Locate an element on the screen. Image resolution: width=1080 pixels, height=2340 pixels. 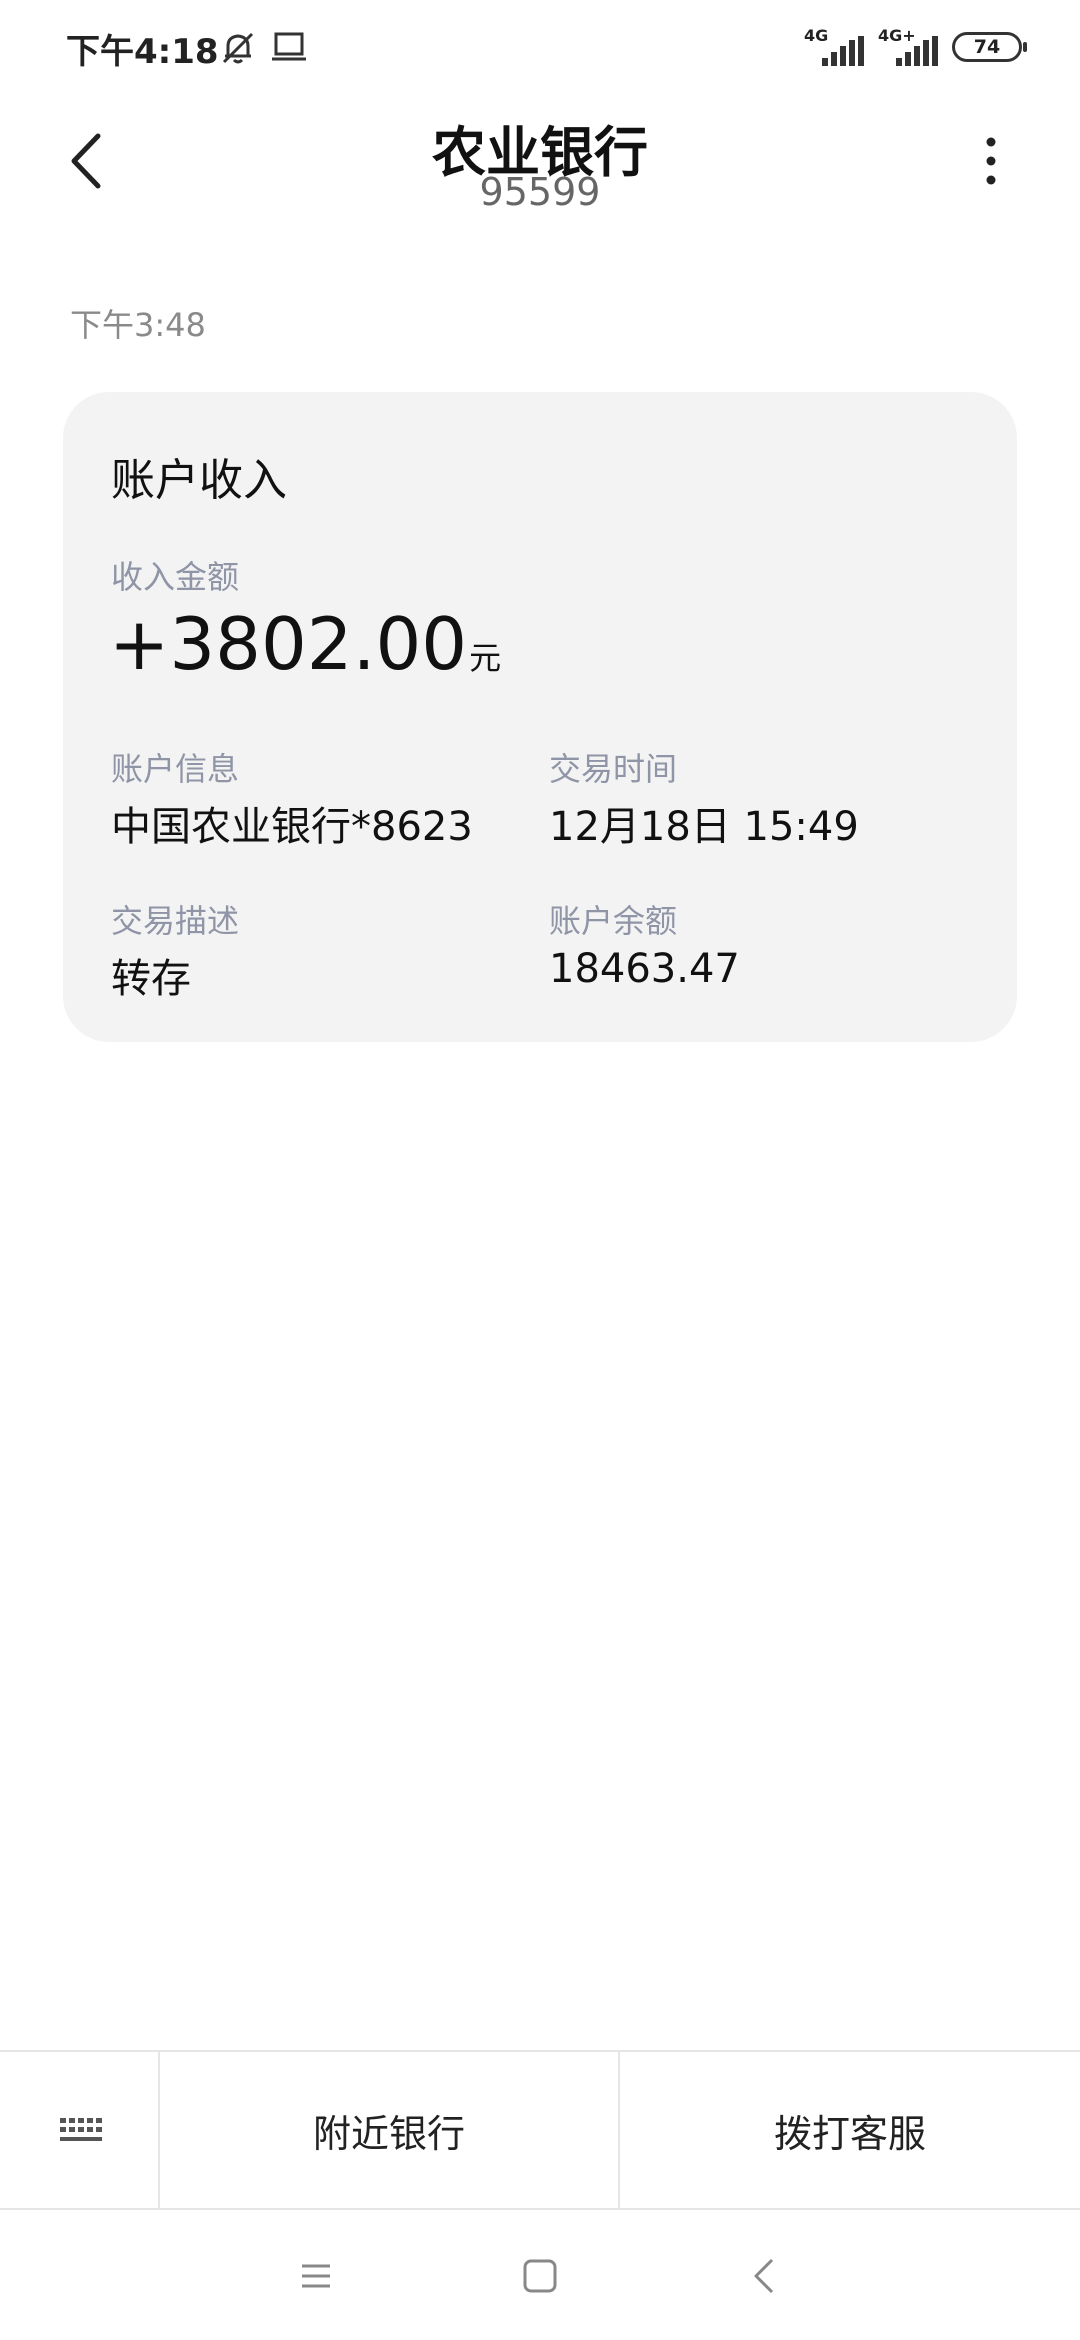
amount-value: +3802.00元 is located at coordinates (305, 644).